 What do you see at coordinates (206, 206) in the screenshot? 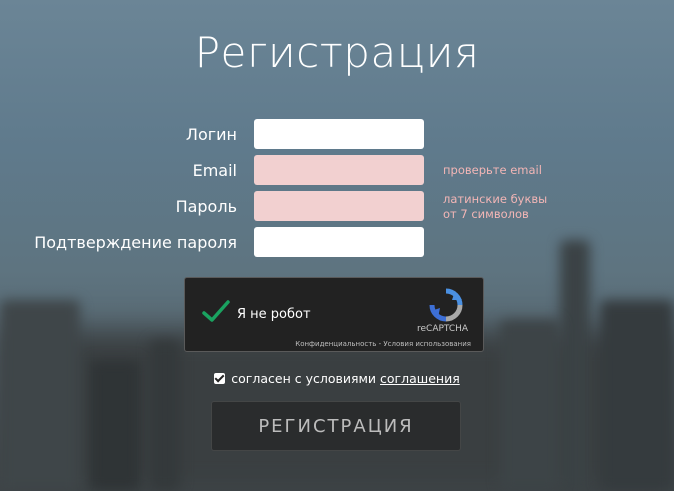
I see `password-label: Пароль` at bounding box center [206, 206].